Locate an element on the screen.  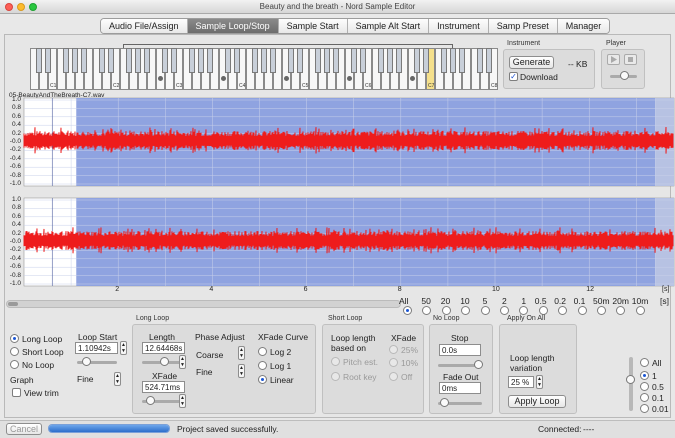
scrollbar-thumb is located at coordinates (13, 304).